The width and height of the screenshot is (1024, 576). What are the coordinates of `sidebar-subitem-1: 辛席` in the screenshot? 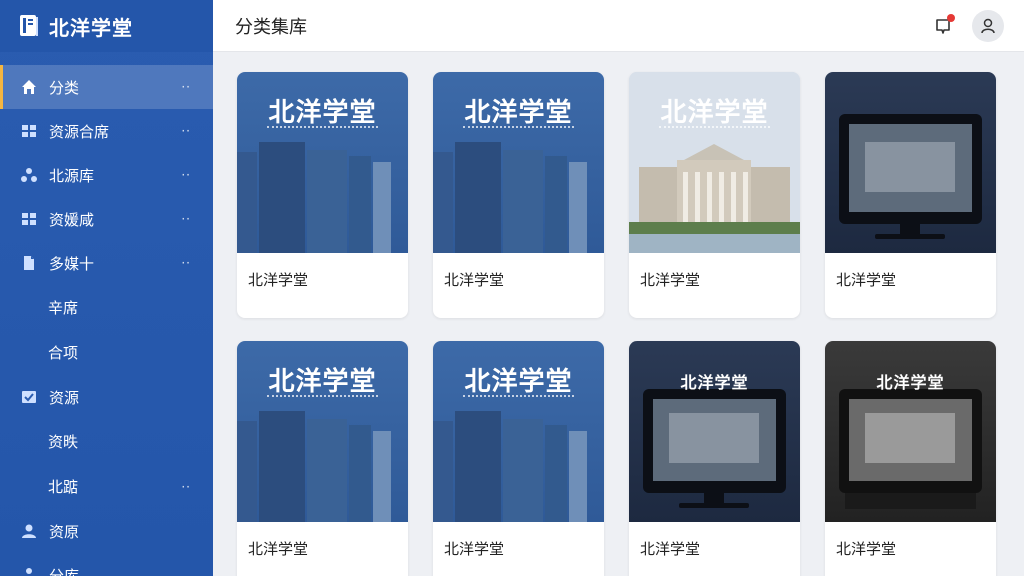 It's located at (106, 307).